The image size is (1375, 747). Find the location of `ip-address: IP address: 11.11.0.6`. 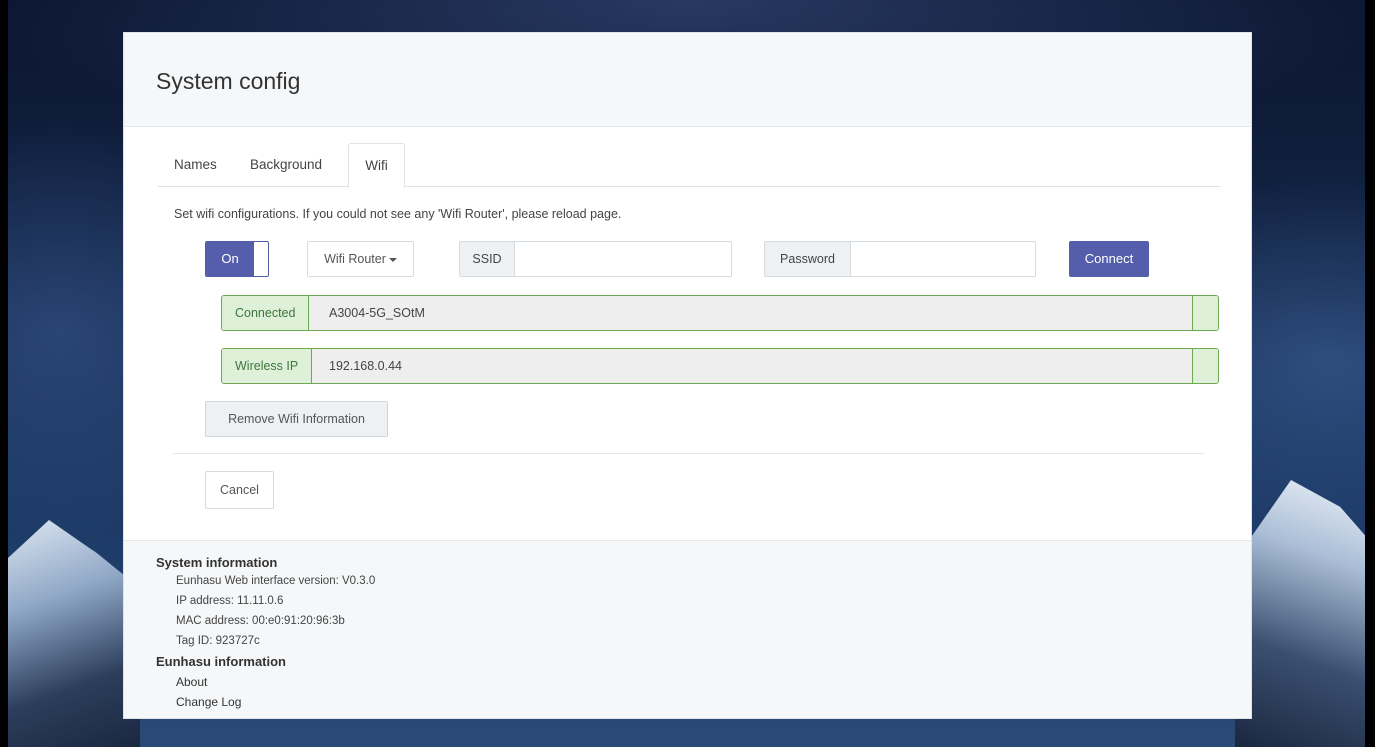

ip-address: IP address: 11.11.0.6 is located at coordinates (230, 601).